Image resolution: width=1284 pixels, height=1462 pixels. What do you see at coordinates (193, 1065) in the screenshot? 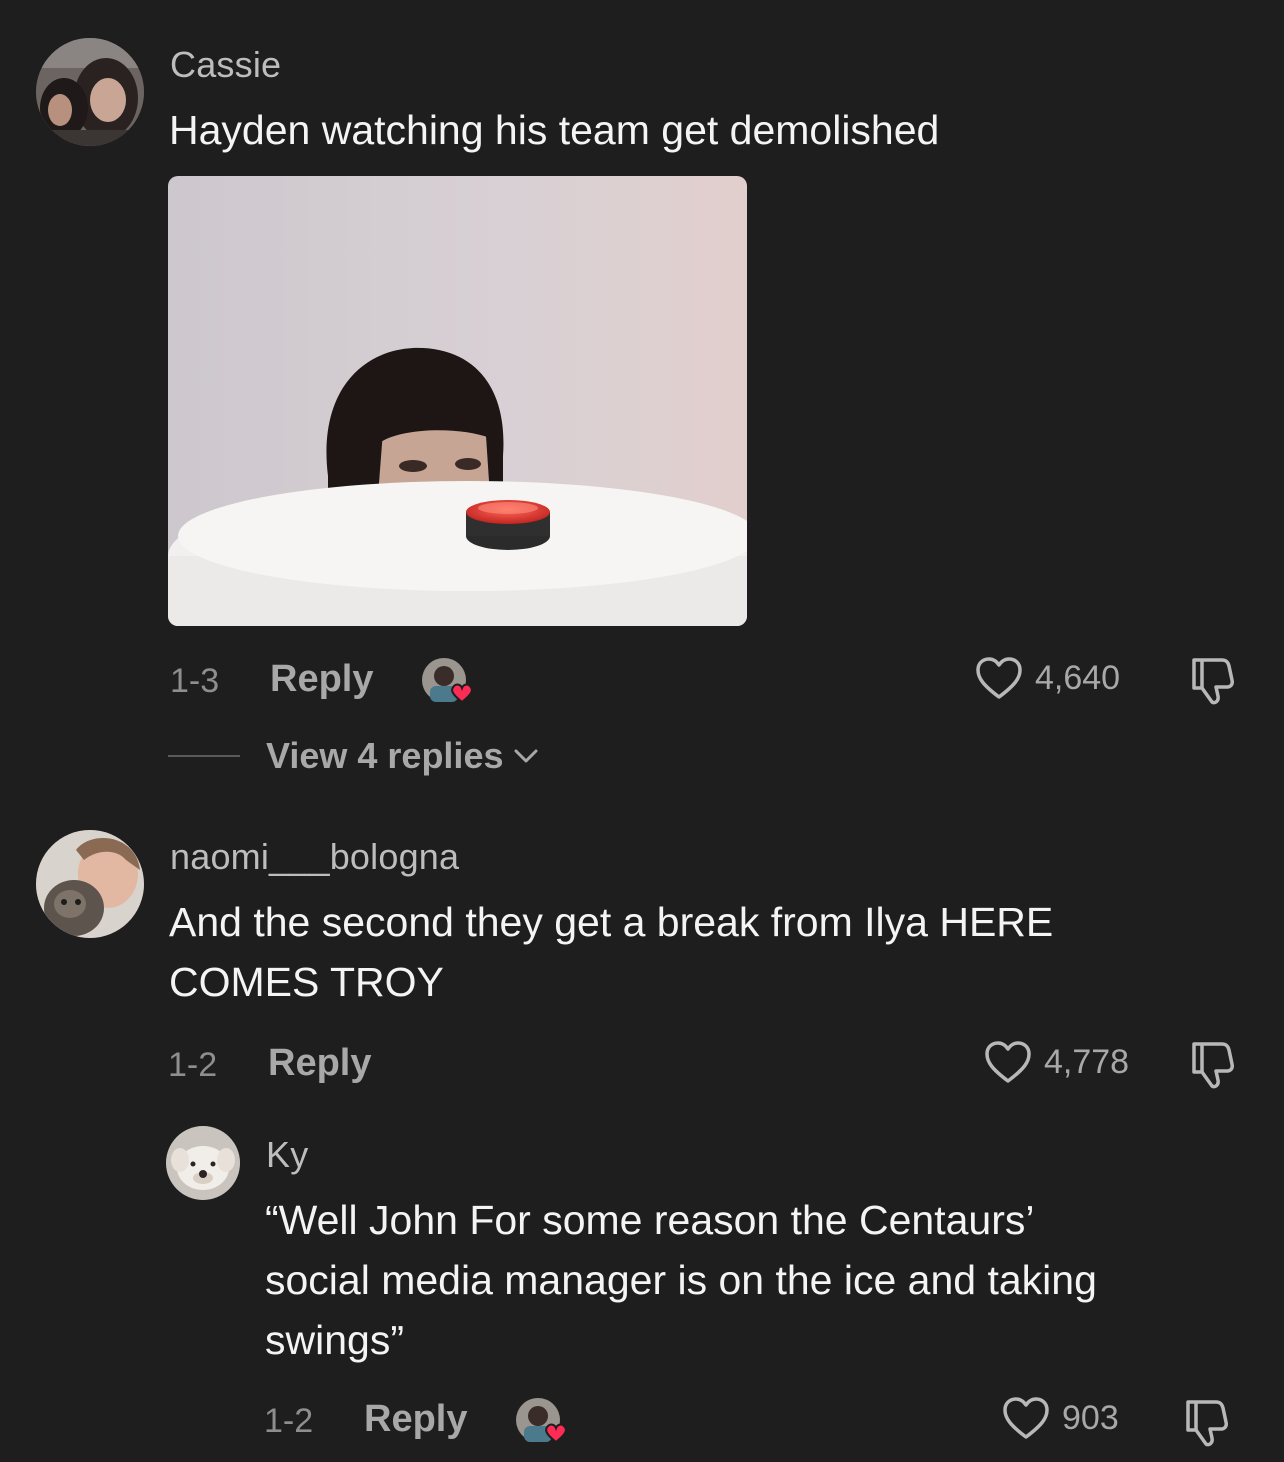
I see `comment-date: 1-2` at bounding box center [193, 1065].